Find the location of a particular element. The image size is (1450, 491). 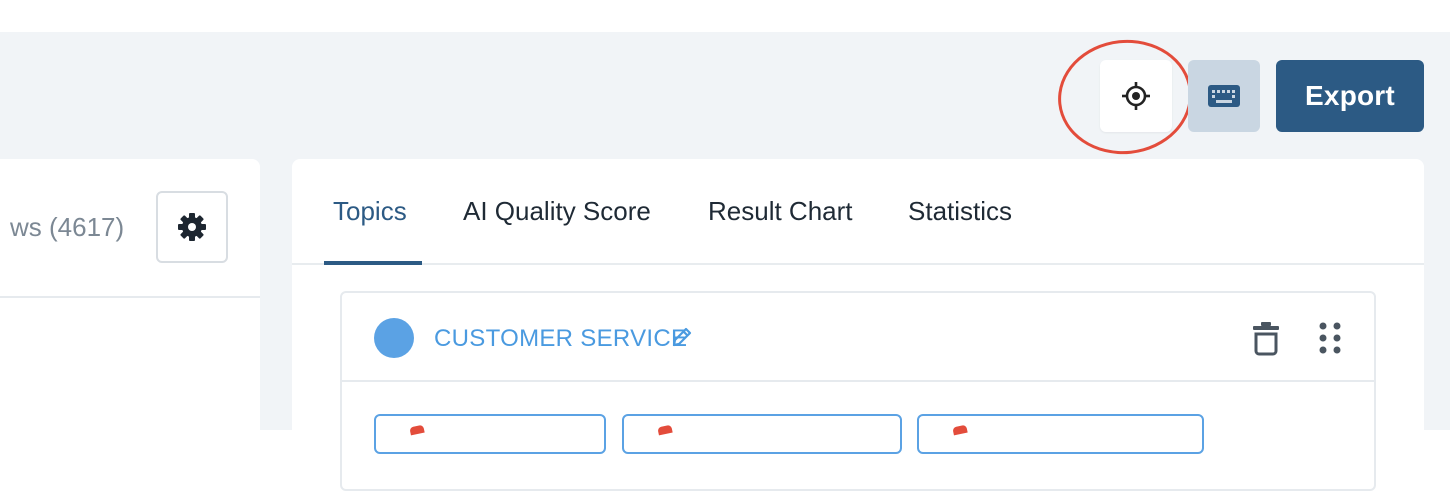

tab-ai-quality-score: AI Quality Score is located at coordinates (557, 211).